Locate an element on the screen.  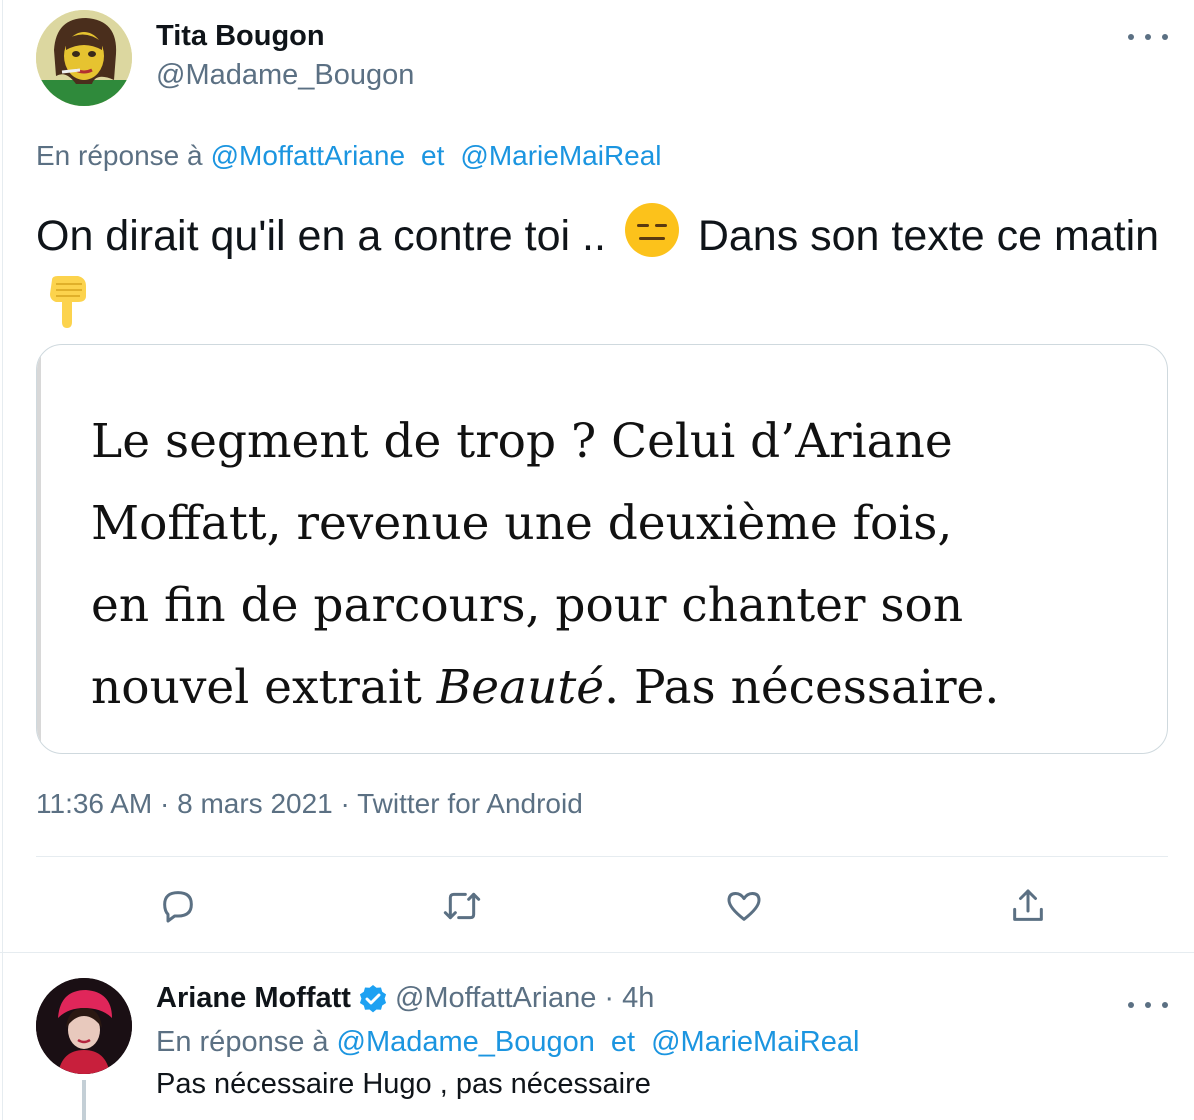
like-icon is located at coordinates (744, 906).